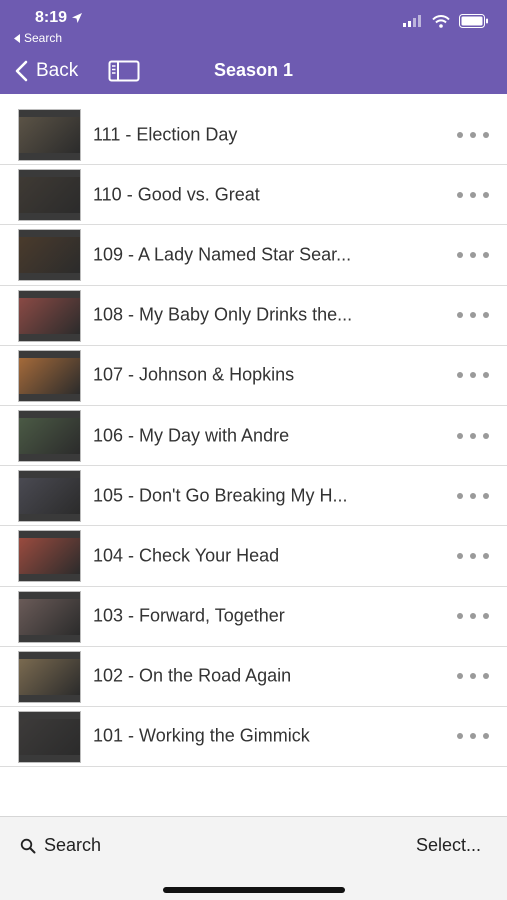  I want to click on battery-icon, so click(473, 21).